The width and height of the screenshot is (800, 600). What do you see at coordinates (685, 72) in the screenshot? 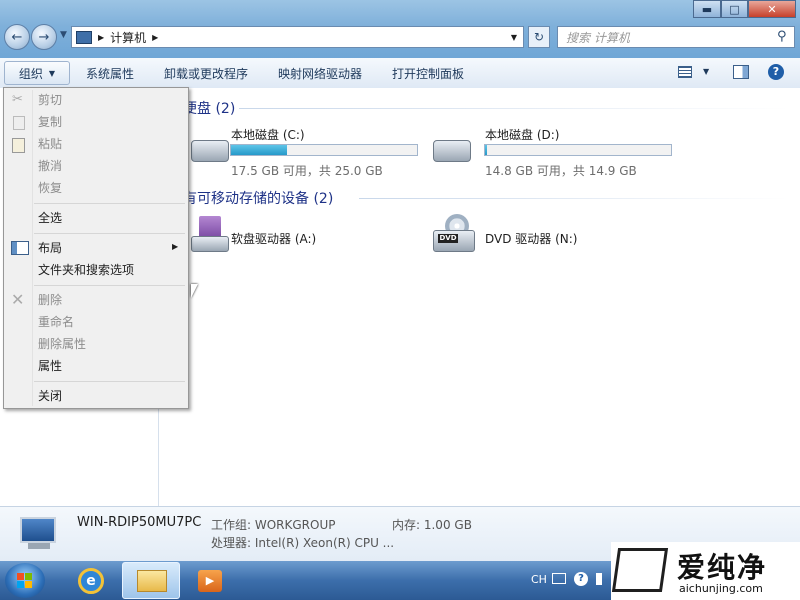
I see `view-options-icon` at bounding box center [685, 72].